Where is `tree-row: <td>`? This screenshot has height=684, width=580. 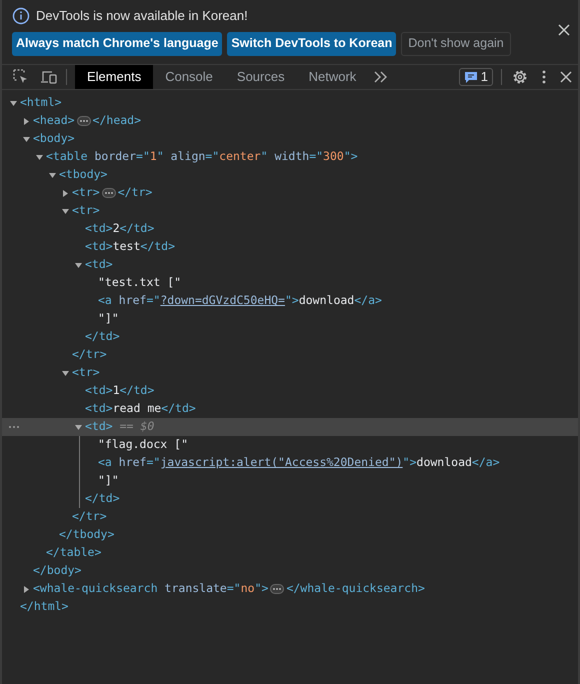
tree-row: <td> is located at coordinates (290, 265).